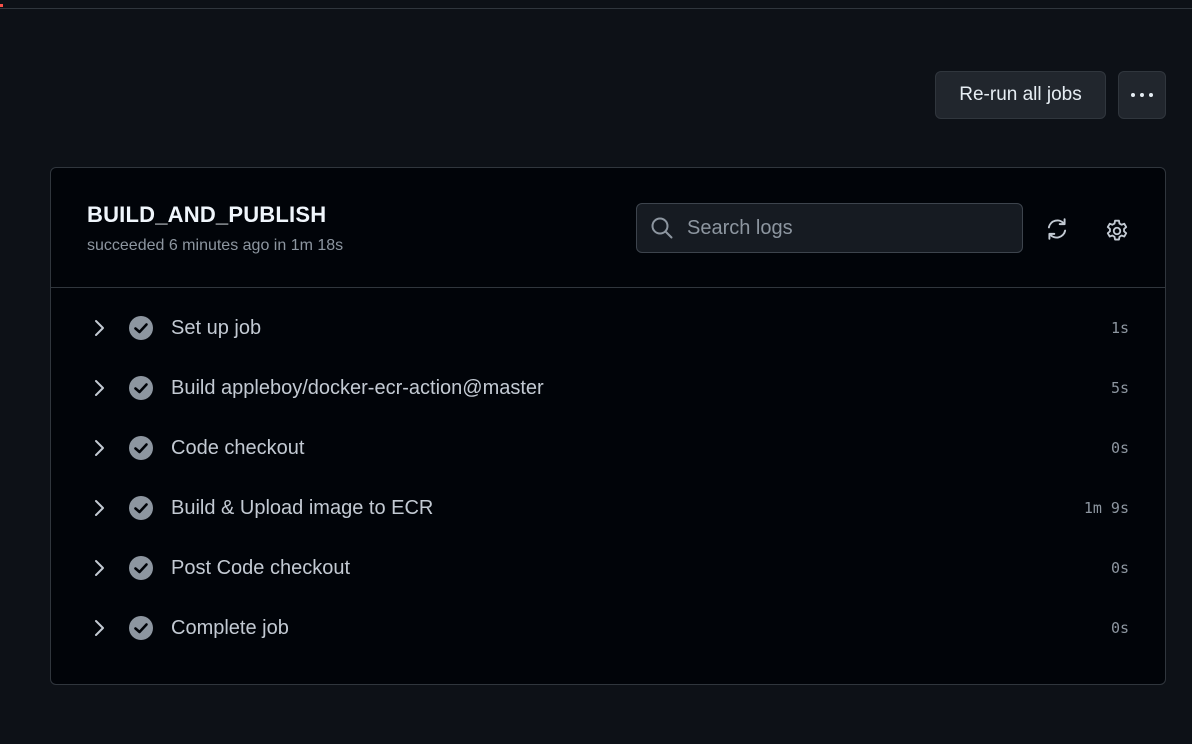 The width and height of the screenshot is (1192, 744). What do you see at coordinates (608, 628) in the screenshot?
I see `step-row: Complete job 0s` at bounding box center [608, 628].